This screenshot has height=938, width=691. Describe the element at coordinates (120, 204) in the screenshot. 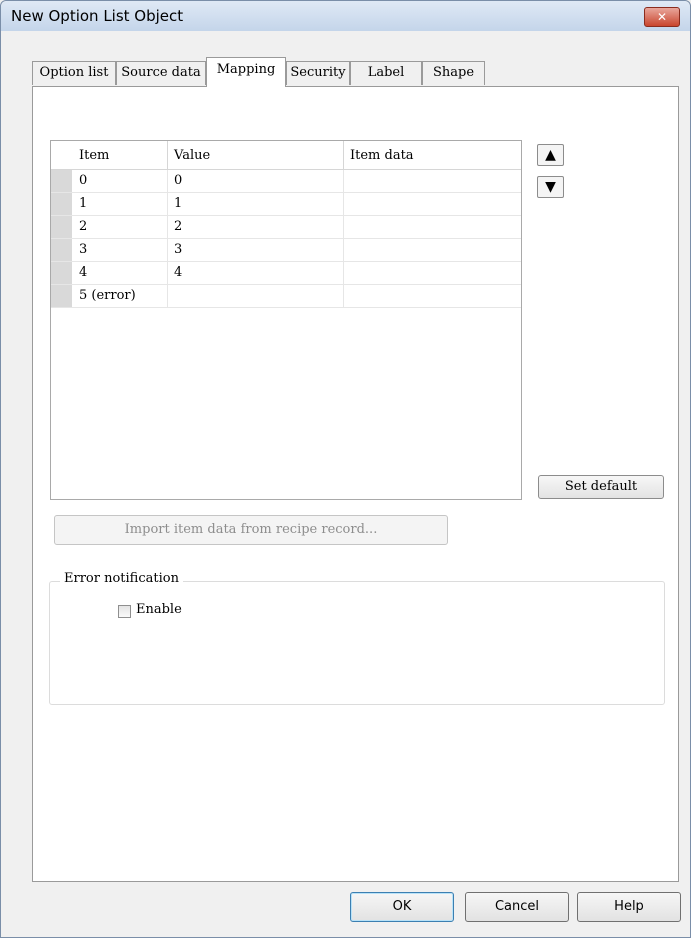

I see `cell-item: 1` at that location.